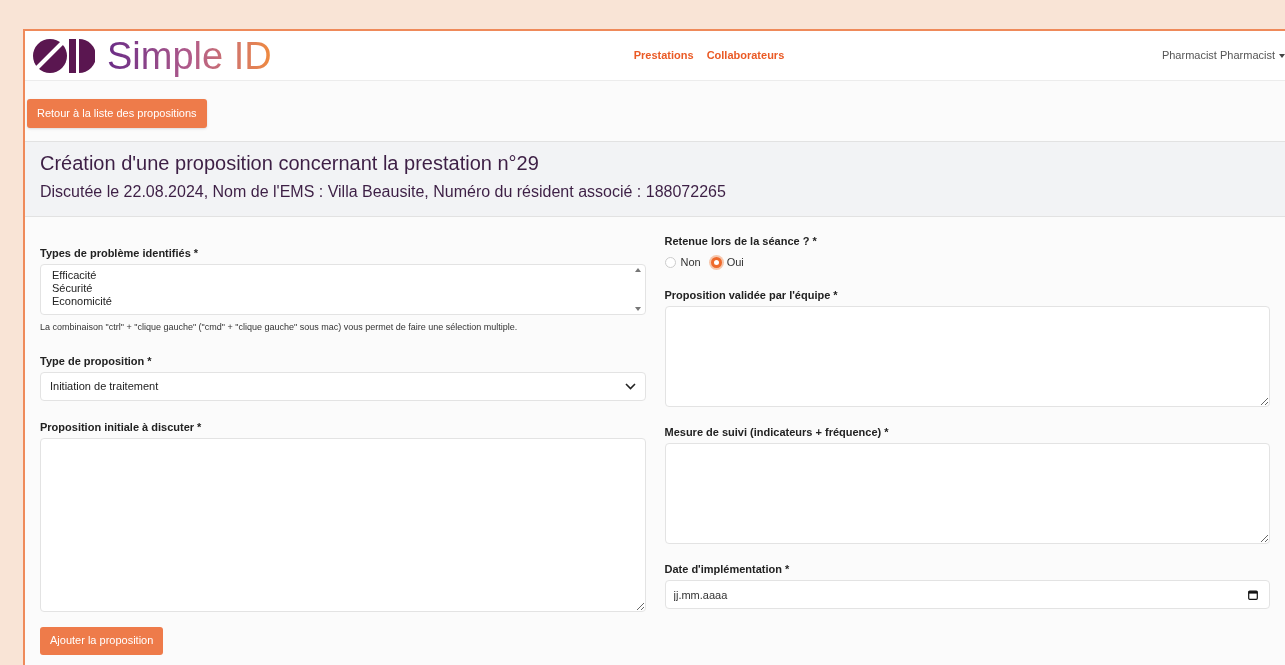  I want to click on field-label: Types de problème identifiés *, so click(120, 253).